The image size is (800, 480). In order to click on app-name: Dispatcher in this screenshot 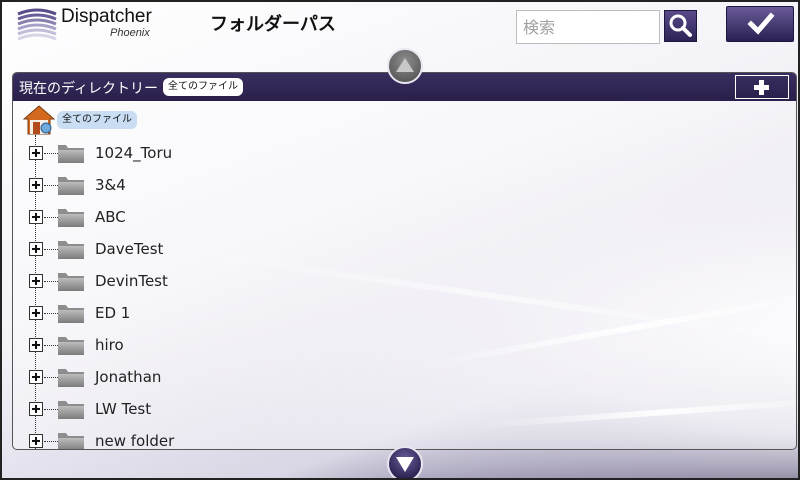, I will do `click(106, 16)`.